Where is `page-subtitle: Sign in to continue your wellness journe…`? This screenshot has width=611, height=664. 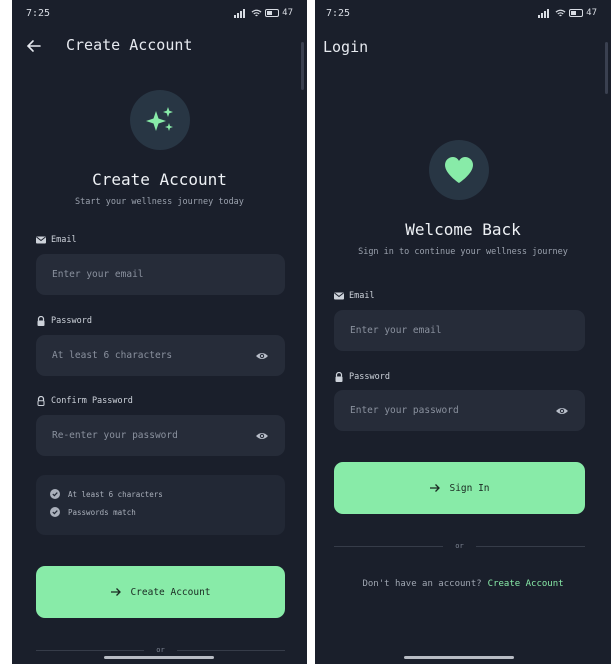 page-subtitle: Sign in to continue your wellness journe… is located at coordinates (463, 252).